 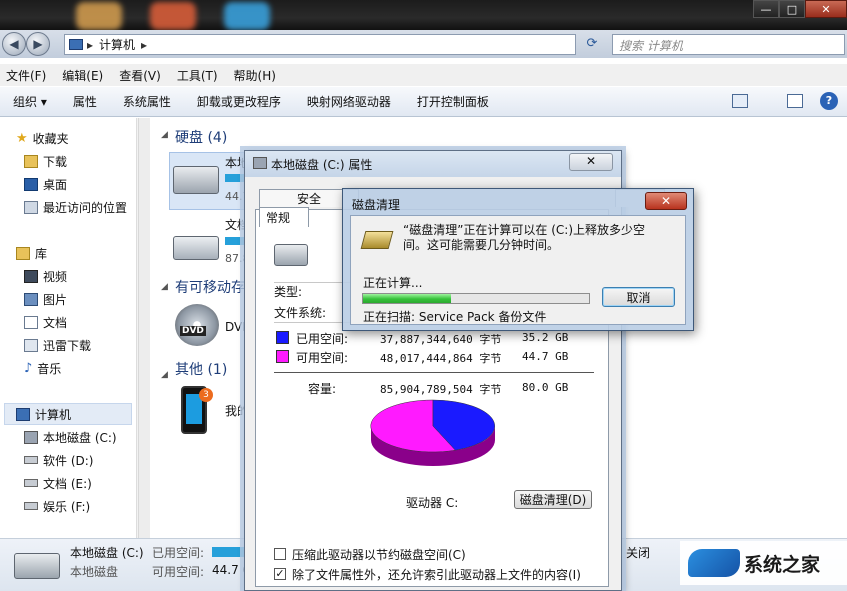 What do you see at coordinates (782, 565) in the screenshot?
I see `watermark-text: 系统之家` at bounding box center [782, 565].